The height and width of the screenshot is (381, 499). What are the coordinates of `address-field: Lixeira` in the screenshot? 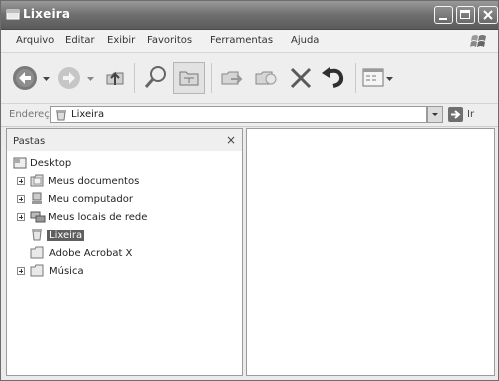 It's located at (238, 114).